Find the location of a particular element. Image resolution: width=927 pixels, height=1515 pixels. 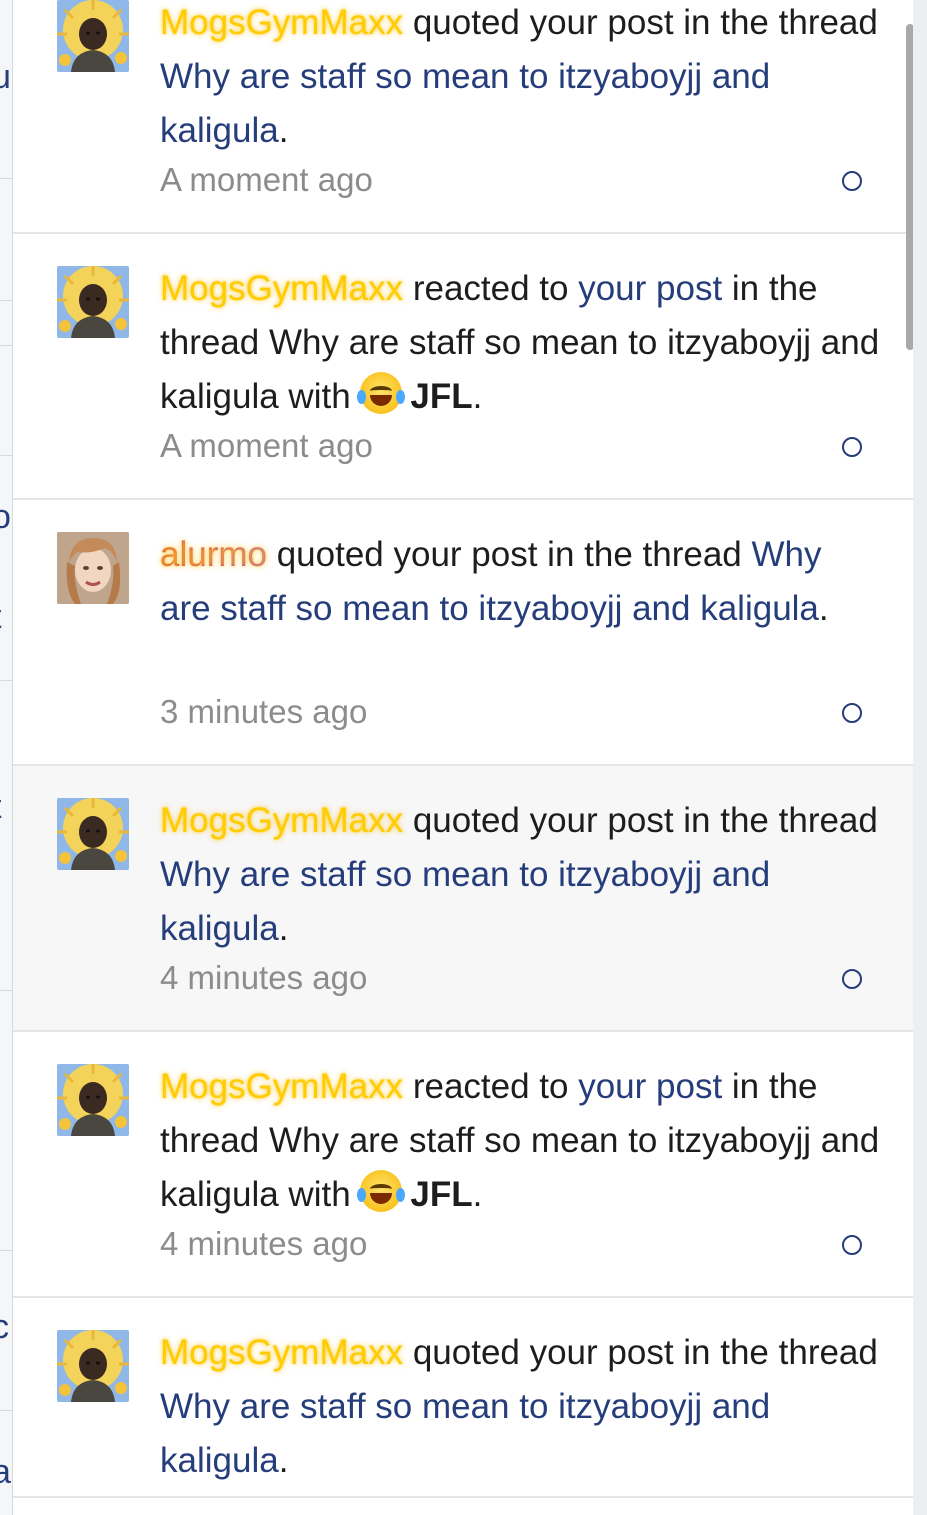

username-link: alurmo is located at coordinates (213, 554).